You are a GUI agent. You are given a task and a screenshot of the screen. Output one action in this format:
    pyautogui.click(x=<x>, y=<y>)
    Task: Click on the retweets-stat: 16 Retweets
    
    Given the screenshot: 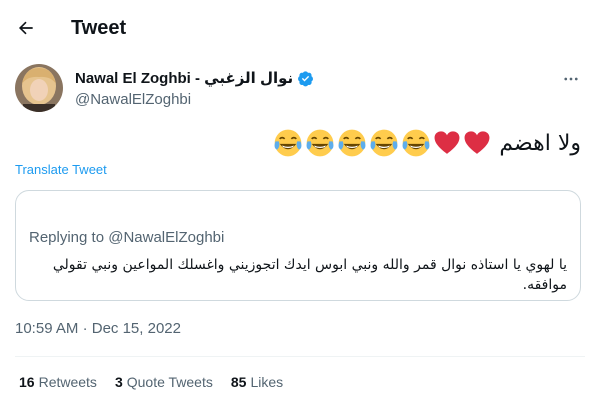 What is the action you would take?
    pyautogui.click(x=58, y=382)
    